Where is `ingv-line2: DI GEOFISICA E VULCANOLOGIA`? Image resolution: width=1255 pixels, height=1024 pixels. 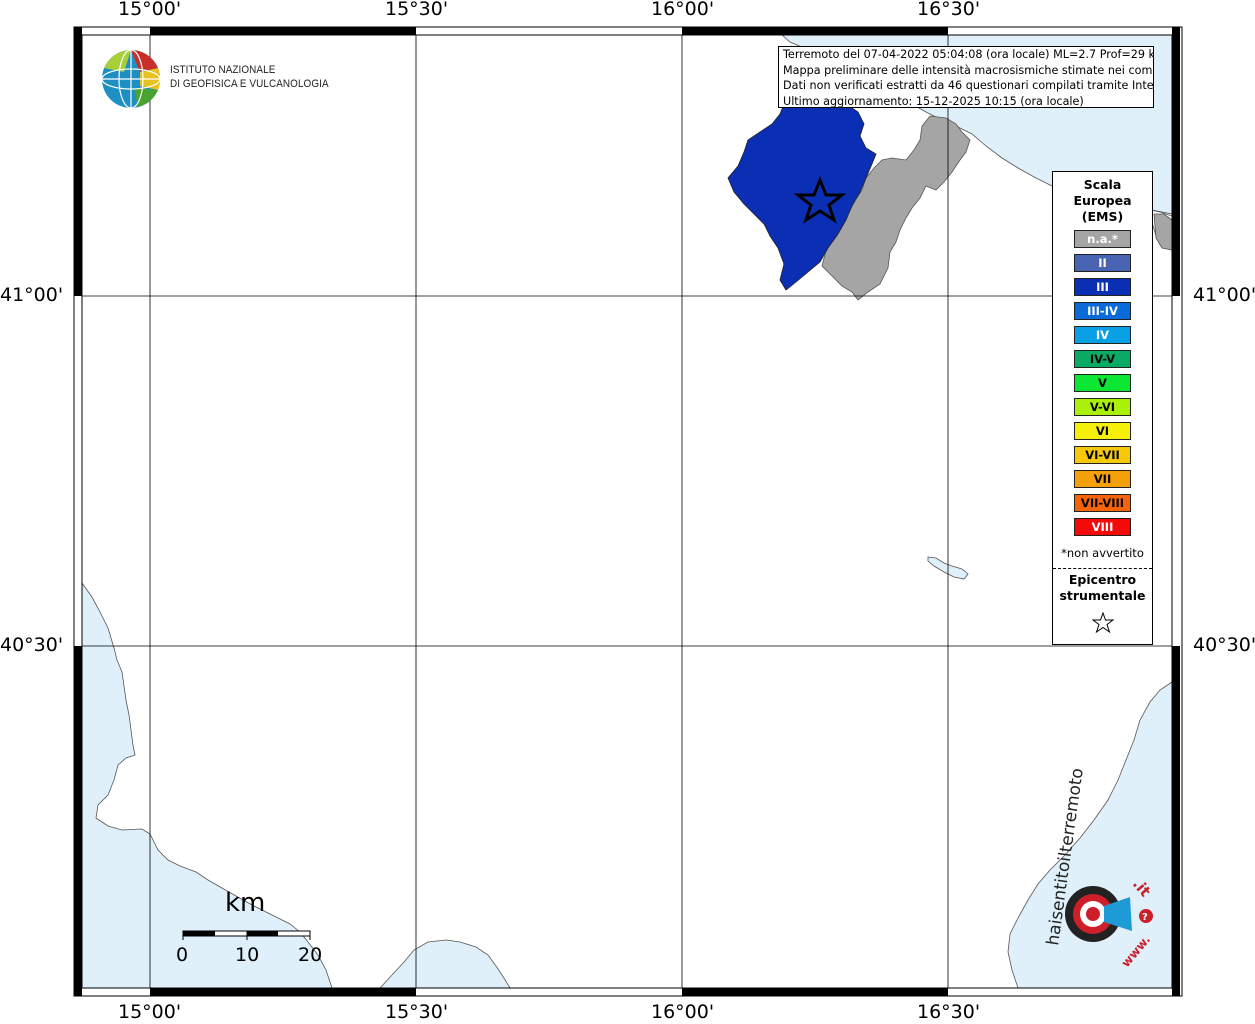
ingv-line2: DI GEOFISICA E VULCANOLOGIA is located at coordinates (249, 84).